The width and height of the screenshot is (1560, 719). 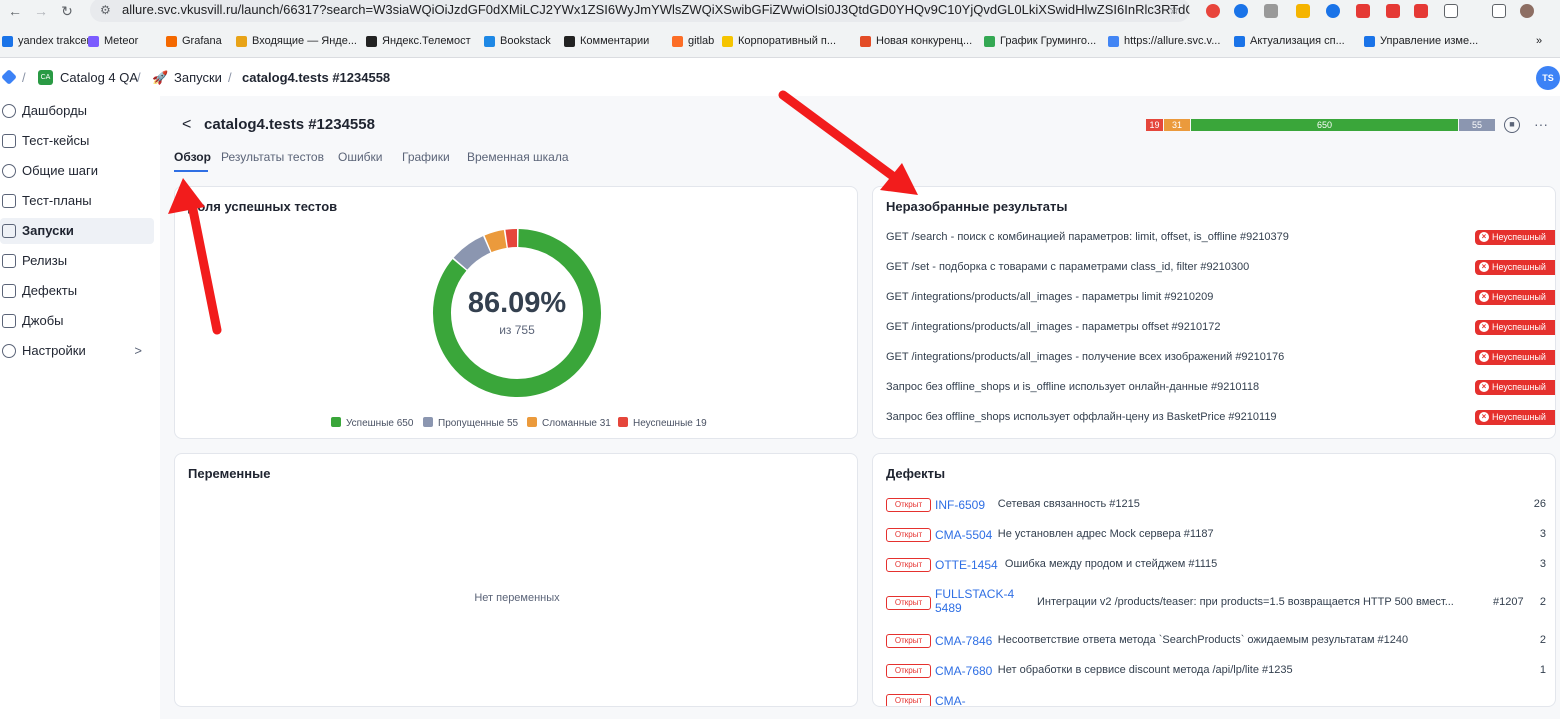 What do you see at coordinates (426, 157) in the screenshot?
I see `tab-graphs: Графики` at bounding box center [426, 157].